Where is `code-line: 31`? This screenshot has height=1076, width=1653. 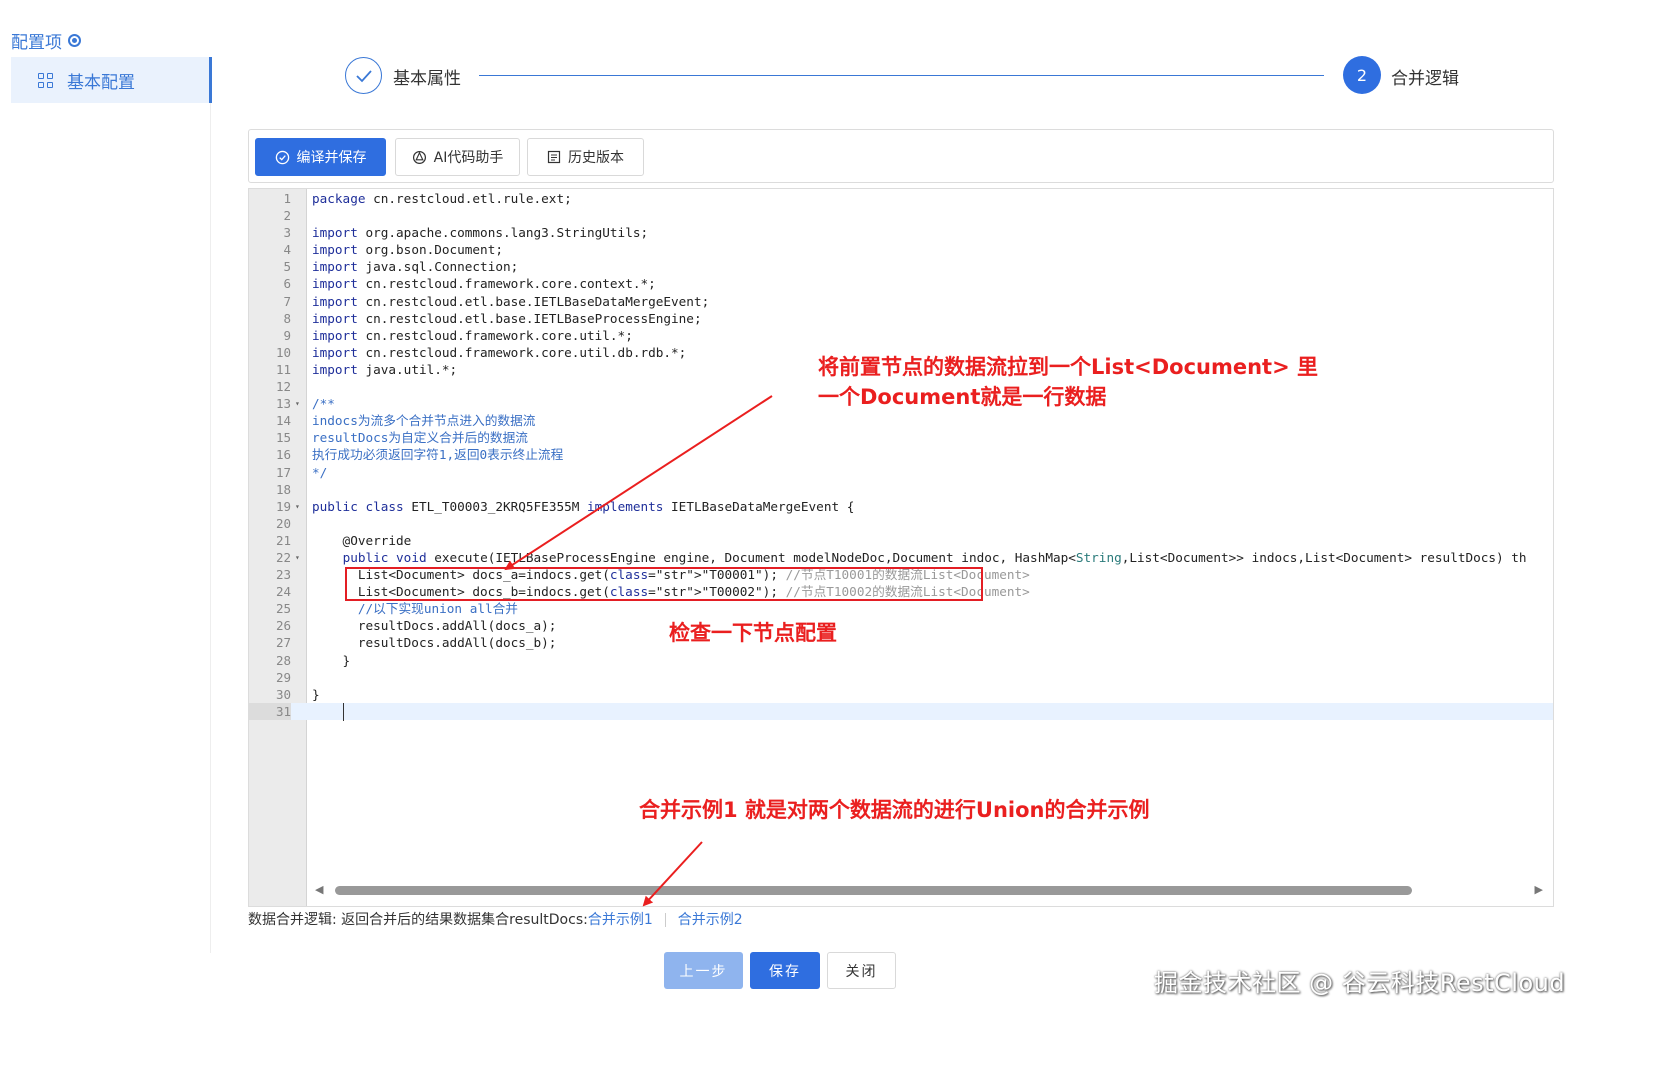
code-line: 31 is located at coordinates (901, 711).